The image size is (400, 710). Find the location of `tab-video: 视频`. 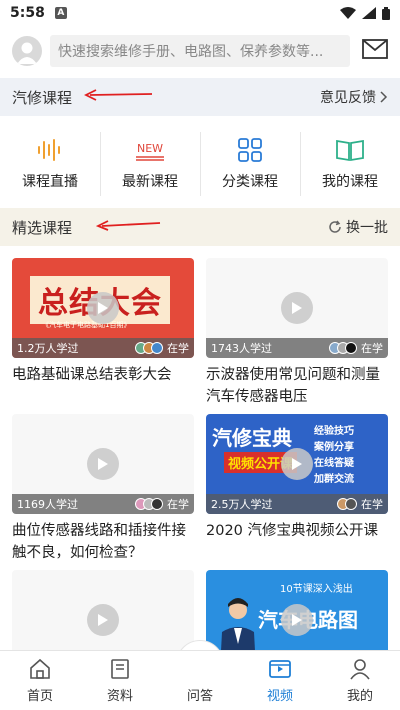

tab-video: 视频 is located at coordinates (280, 680).